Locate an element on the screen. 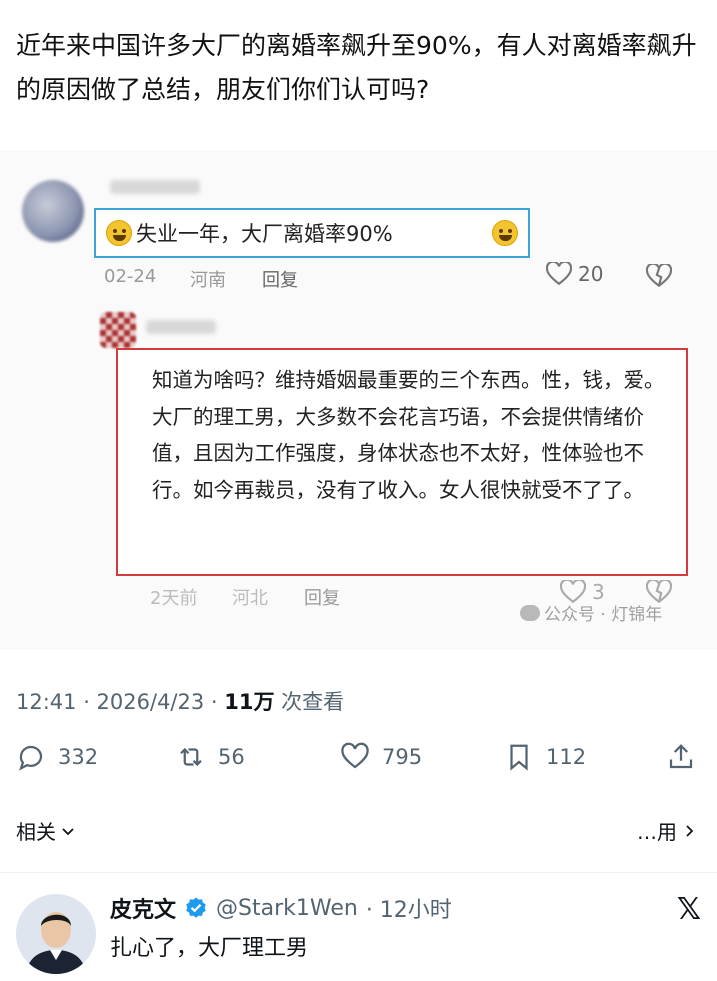  view-label: 次查看 is located at coordinates (309, 702).